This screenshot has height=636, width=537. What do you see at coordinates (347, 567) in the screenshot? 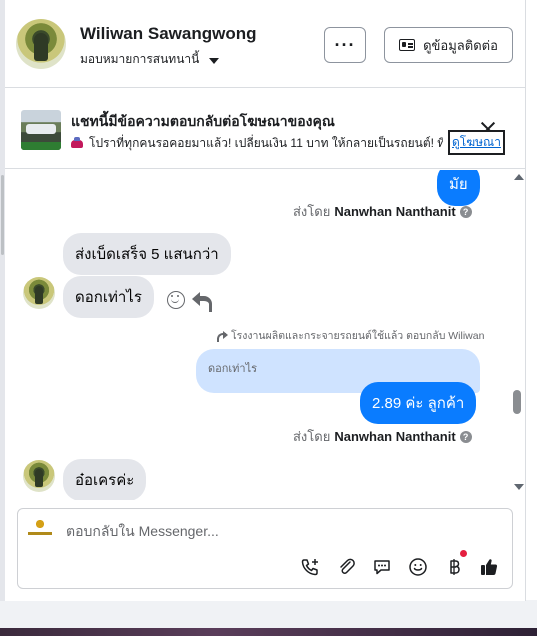
I see `attachment-icon` at bounding box center [347, 567].